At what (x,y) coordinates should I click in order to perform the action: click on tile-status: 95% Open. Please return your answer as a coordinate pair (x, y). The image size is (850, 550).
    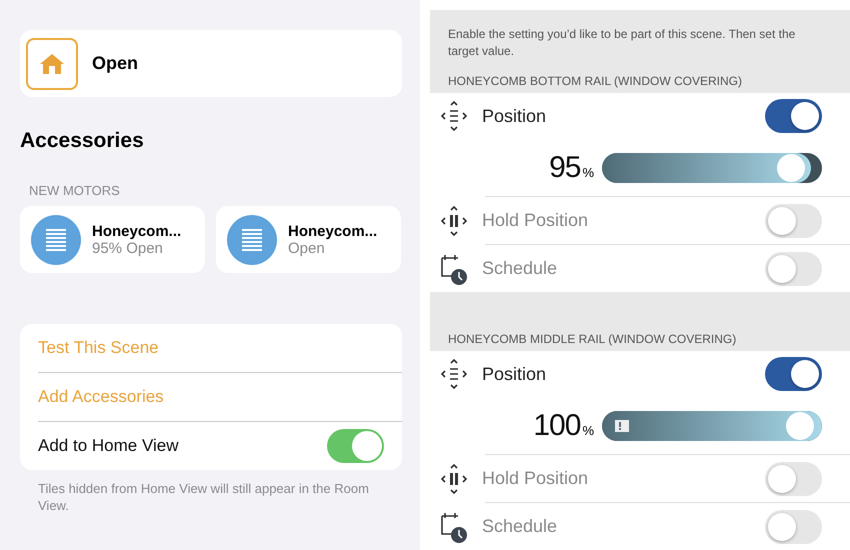
    Looking at the image, I should click on (128, 248).